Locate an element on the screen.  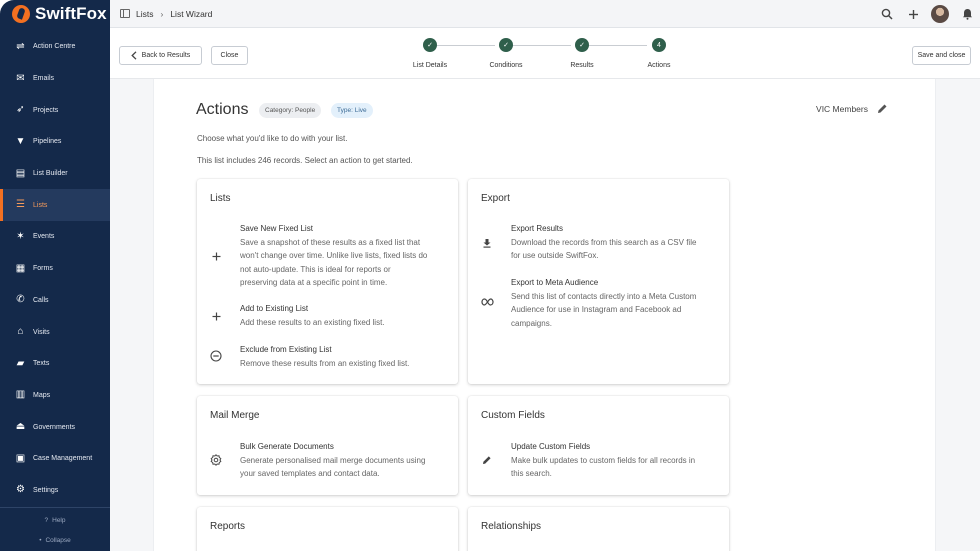
sidebar-item-visits: ⌂ Visits is located at coordinates (55, 332).